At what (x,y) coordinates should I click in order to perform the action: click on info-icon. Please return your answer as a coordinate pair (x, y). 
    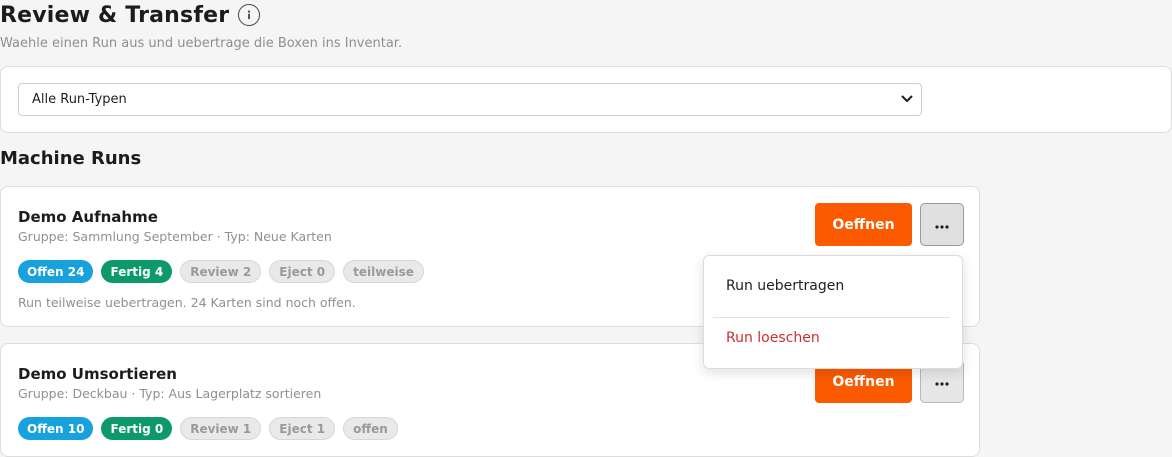
    Looking at the image, I should click on (249, 15).